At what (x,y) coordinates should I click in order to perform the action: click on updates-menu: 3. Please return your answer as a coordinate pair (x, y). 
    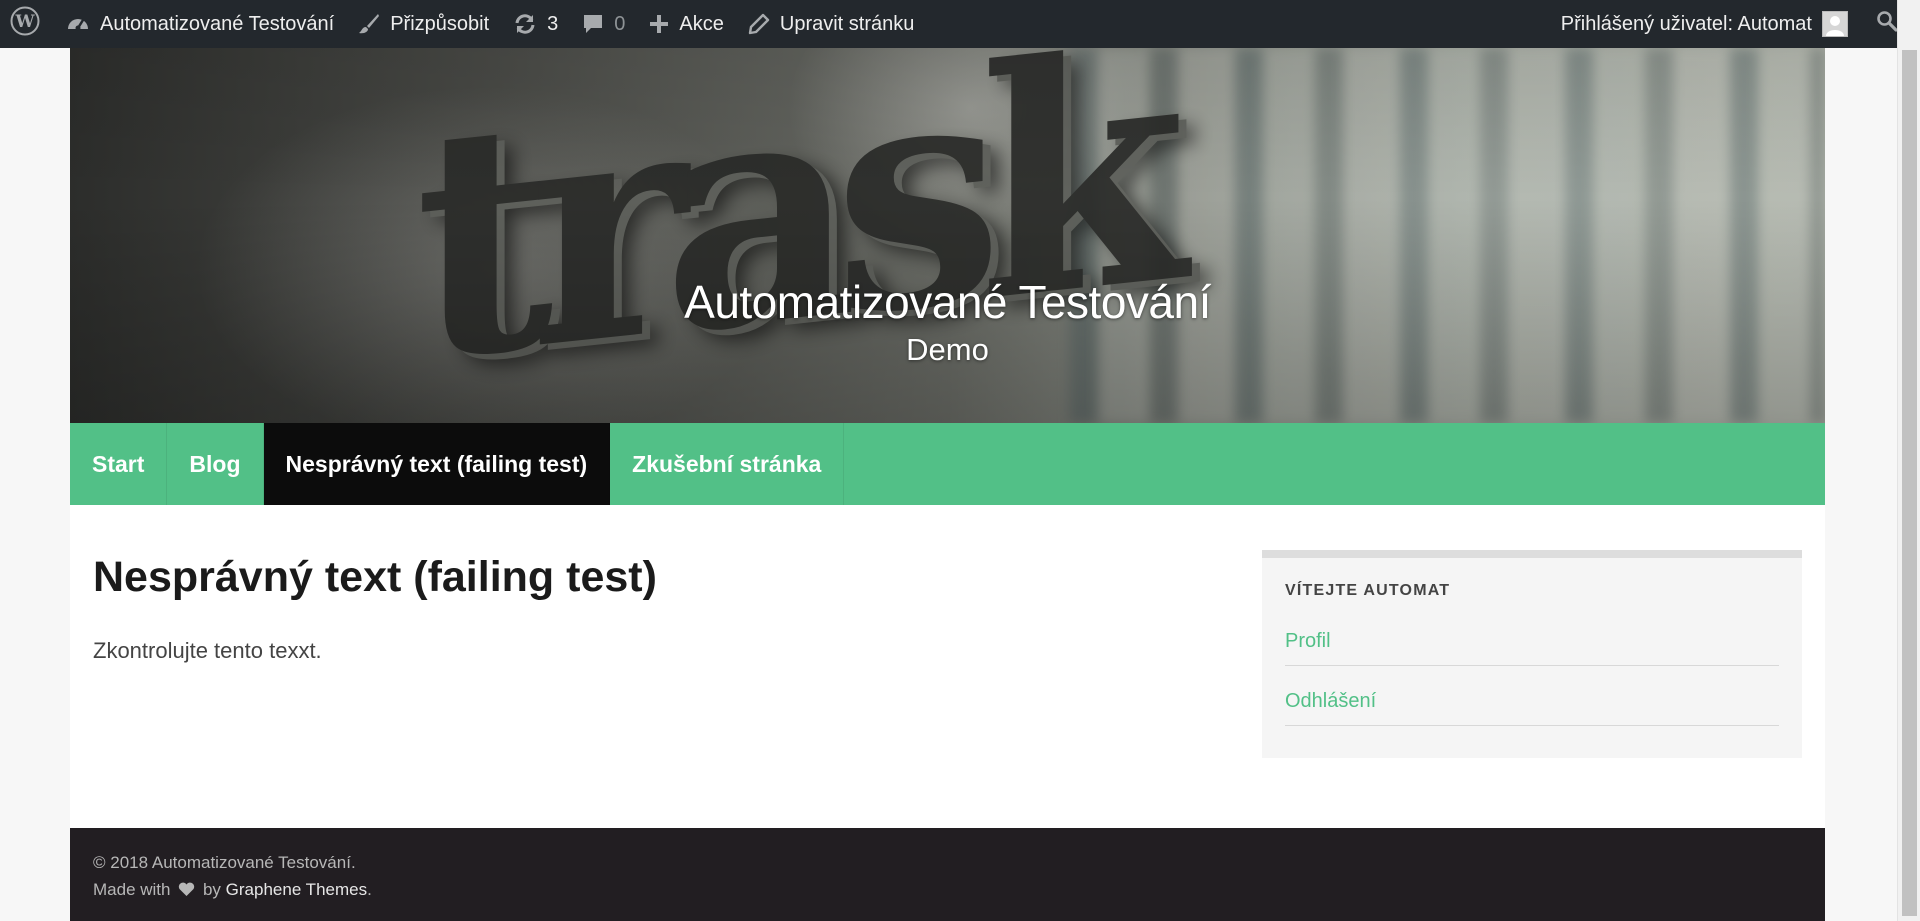
    Looking at the image, I should click on (535, 24).